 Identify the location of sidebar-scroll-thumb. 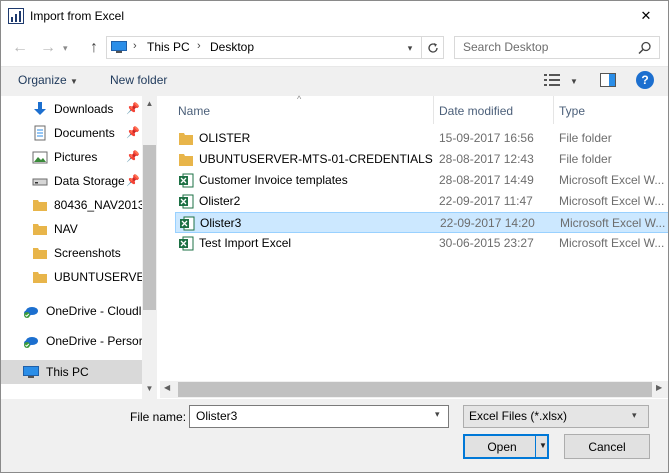
(149, 227).